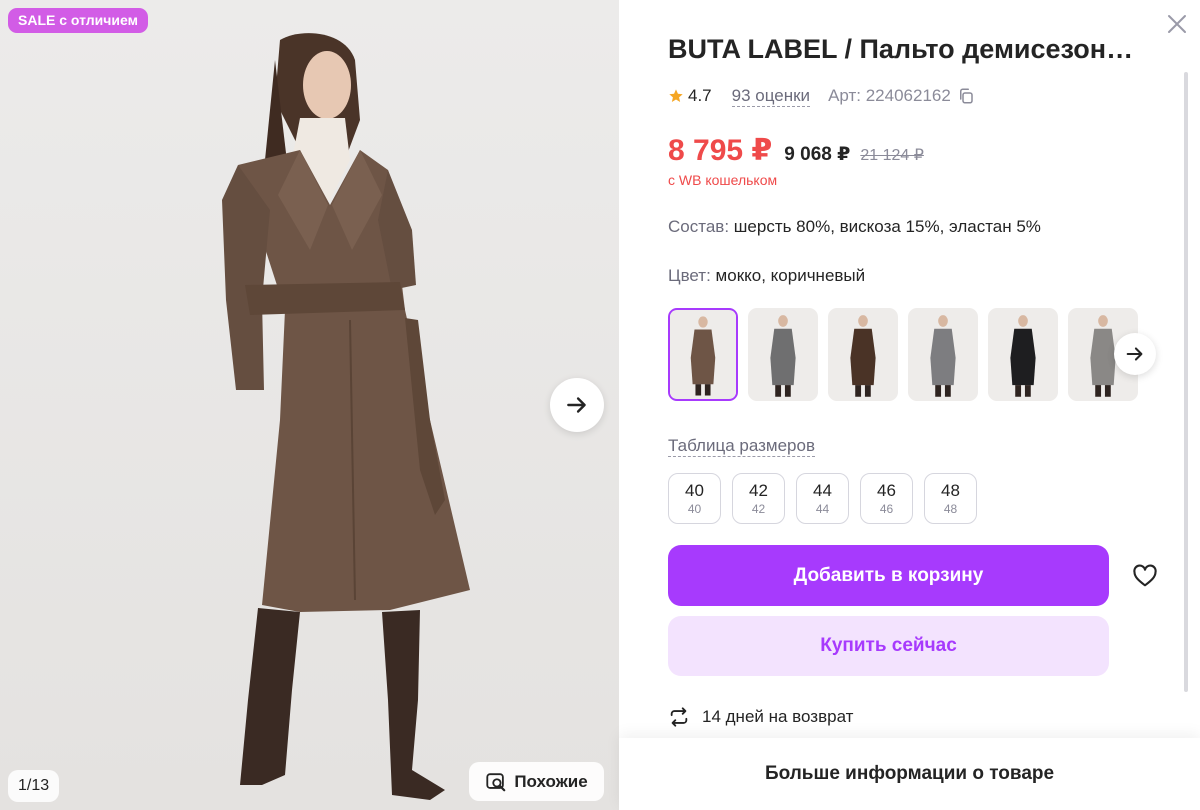 Image resolution: width=1200 pixels, height=810 pixels. Describe the element at coordinates (771, 96) in the screenshot. I see `reviews-link: 93 оценки` at that location.